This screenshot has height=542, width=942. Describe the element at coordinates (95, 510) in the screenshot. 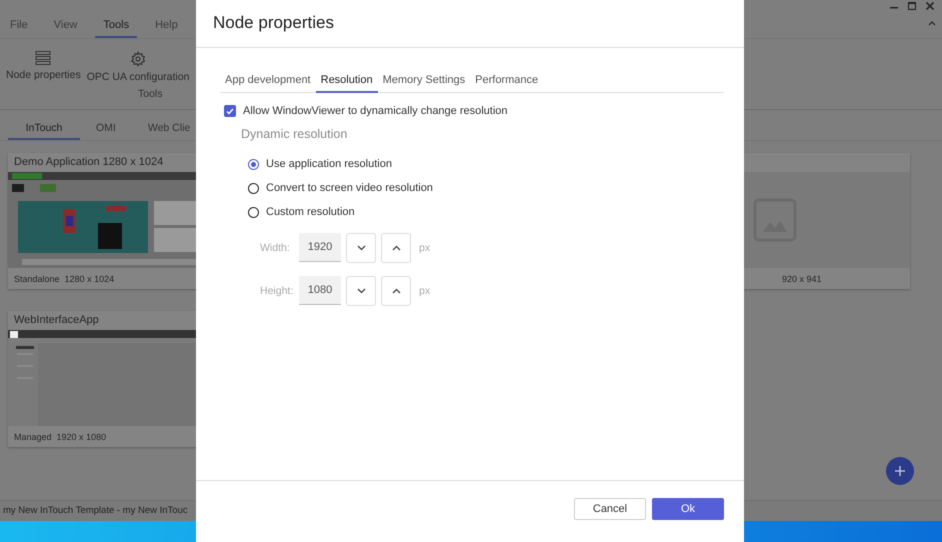

I see `status-text: my New InTouch Template - my New InTouc` at that location.